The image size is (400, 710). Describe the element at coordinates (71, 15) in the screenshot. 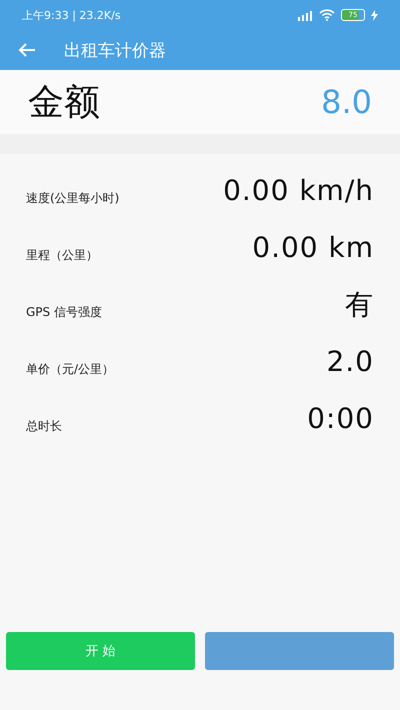

I see `status-time: 上午9:33 | 23.2K/s` at that location.